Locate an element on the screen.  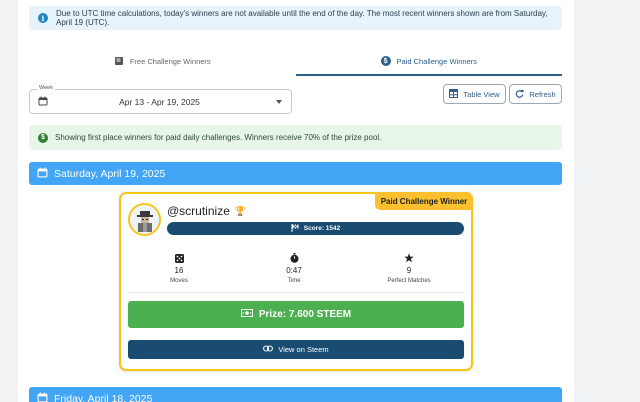
link-icon is located at coordinates (270, 349).